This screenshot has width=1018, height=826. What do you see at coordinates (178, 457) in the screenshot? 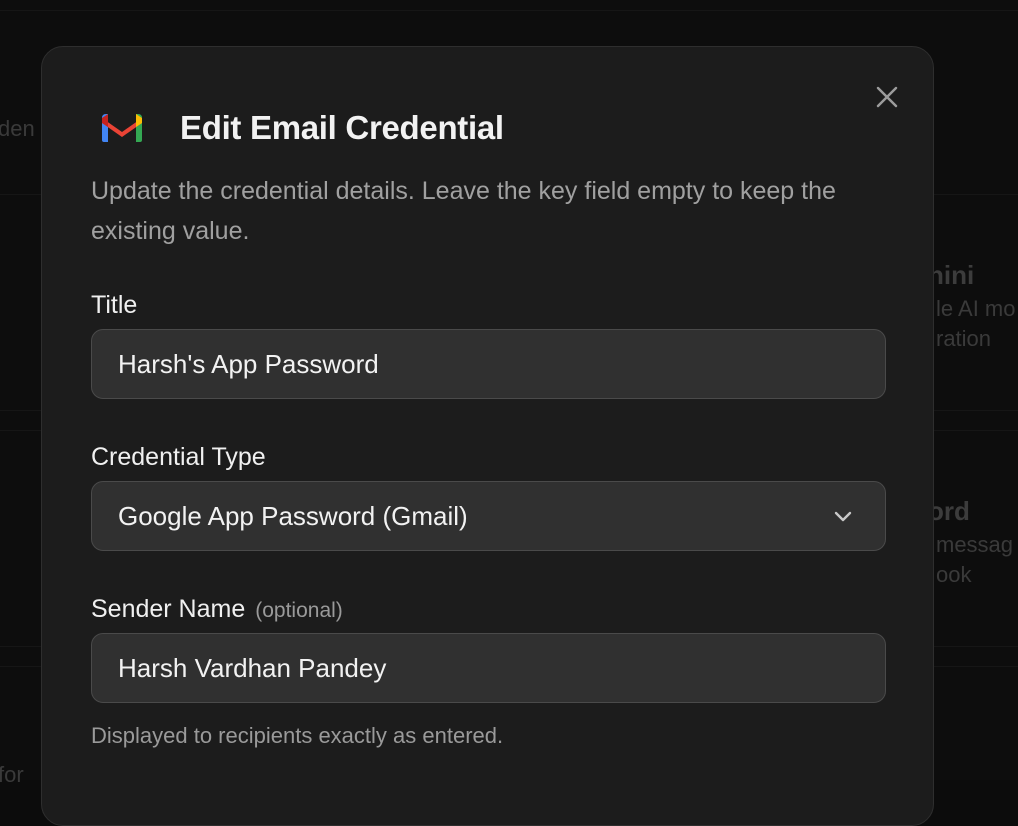
I see `credential-type-label: Credential Type` at bounding box center [178, 457].